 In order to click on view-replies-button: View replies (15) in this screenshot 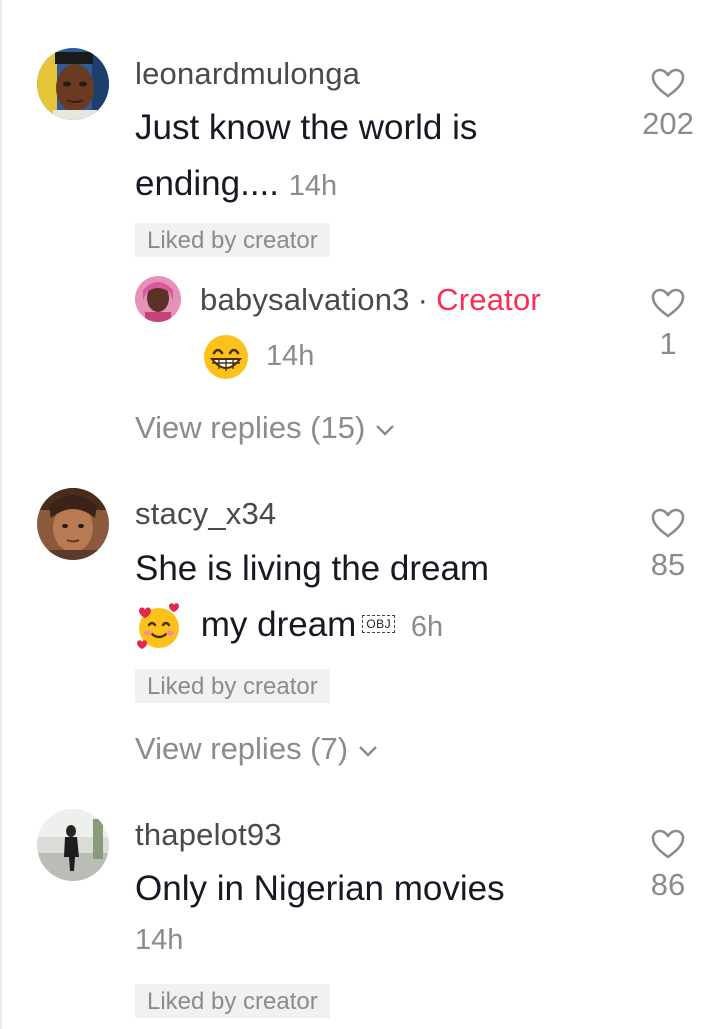, I will do `click(265, 428)`.